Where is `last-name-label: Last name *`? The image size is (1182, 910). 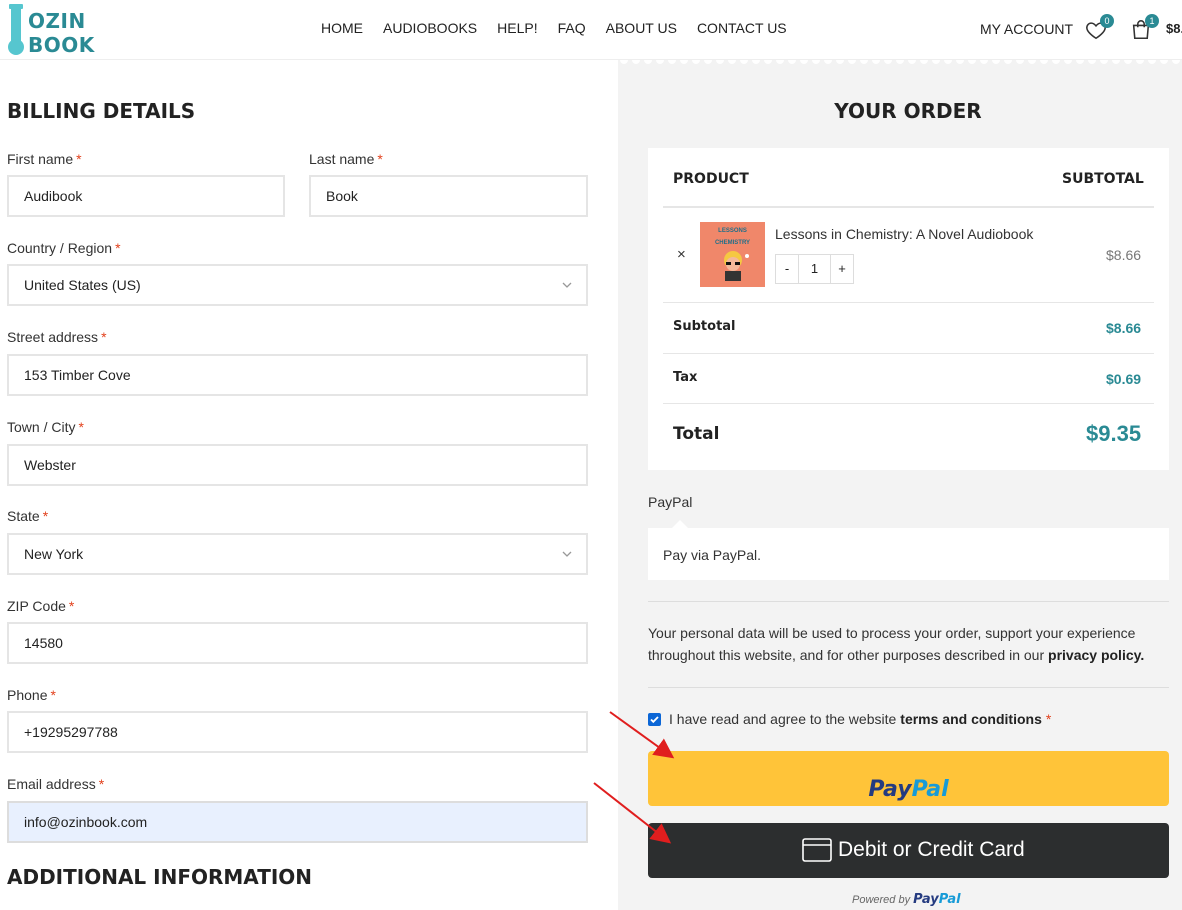
last-name-label: Last name * is located at coordinates (346, 159).